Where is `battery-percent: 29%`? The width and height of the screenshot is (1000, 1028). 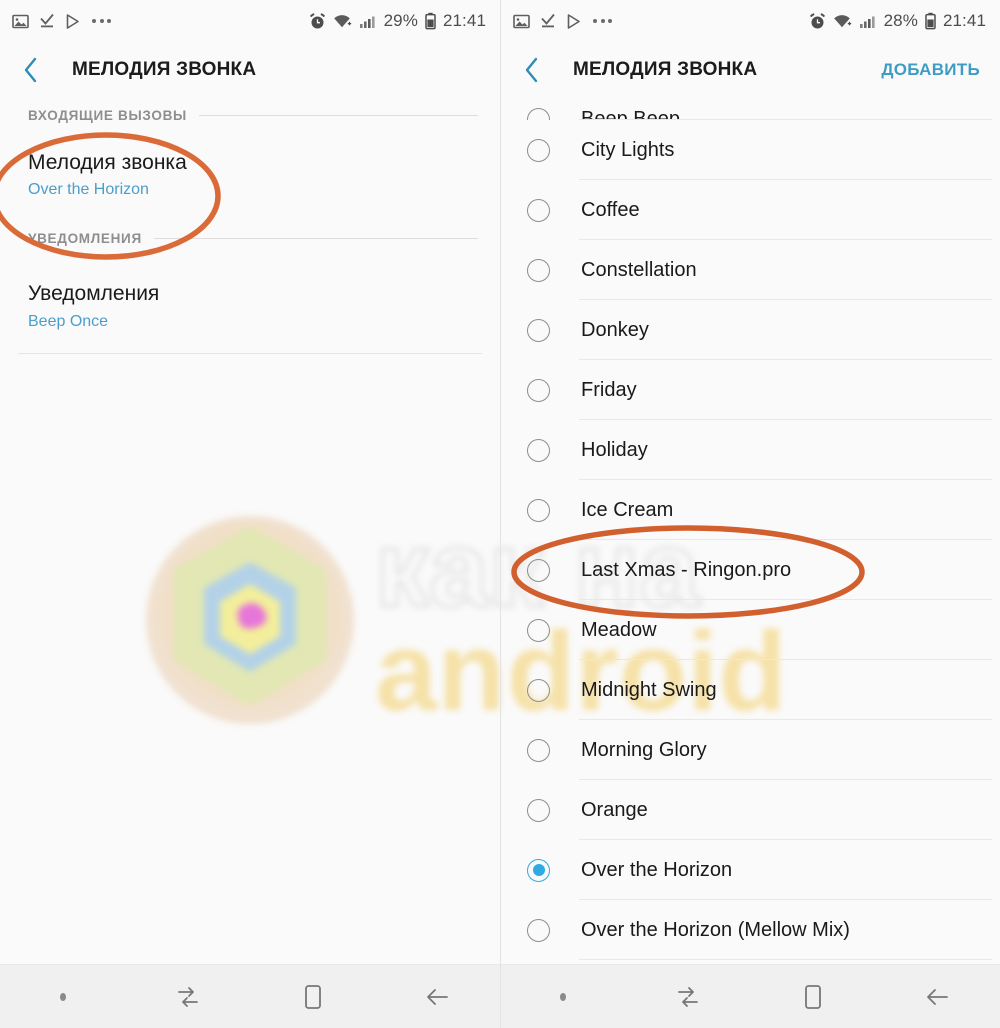 battery-percent: 29% is located at coordinates (400, 20).